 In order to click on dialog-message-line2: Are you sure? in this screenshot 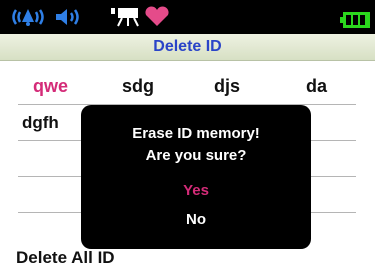, I will do `click(196, 155)`.